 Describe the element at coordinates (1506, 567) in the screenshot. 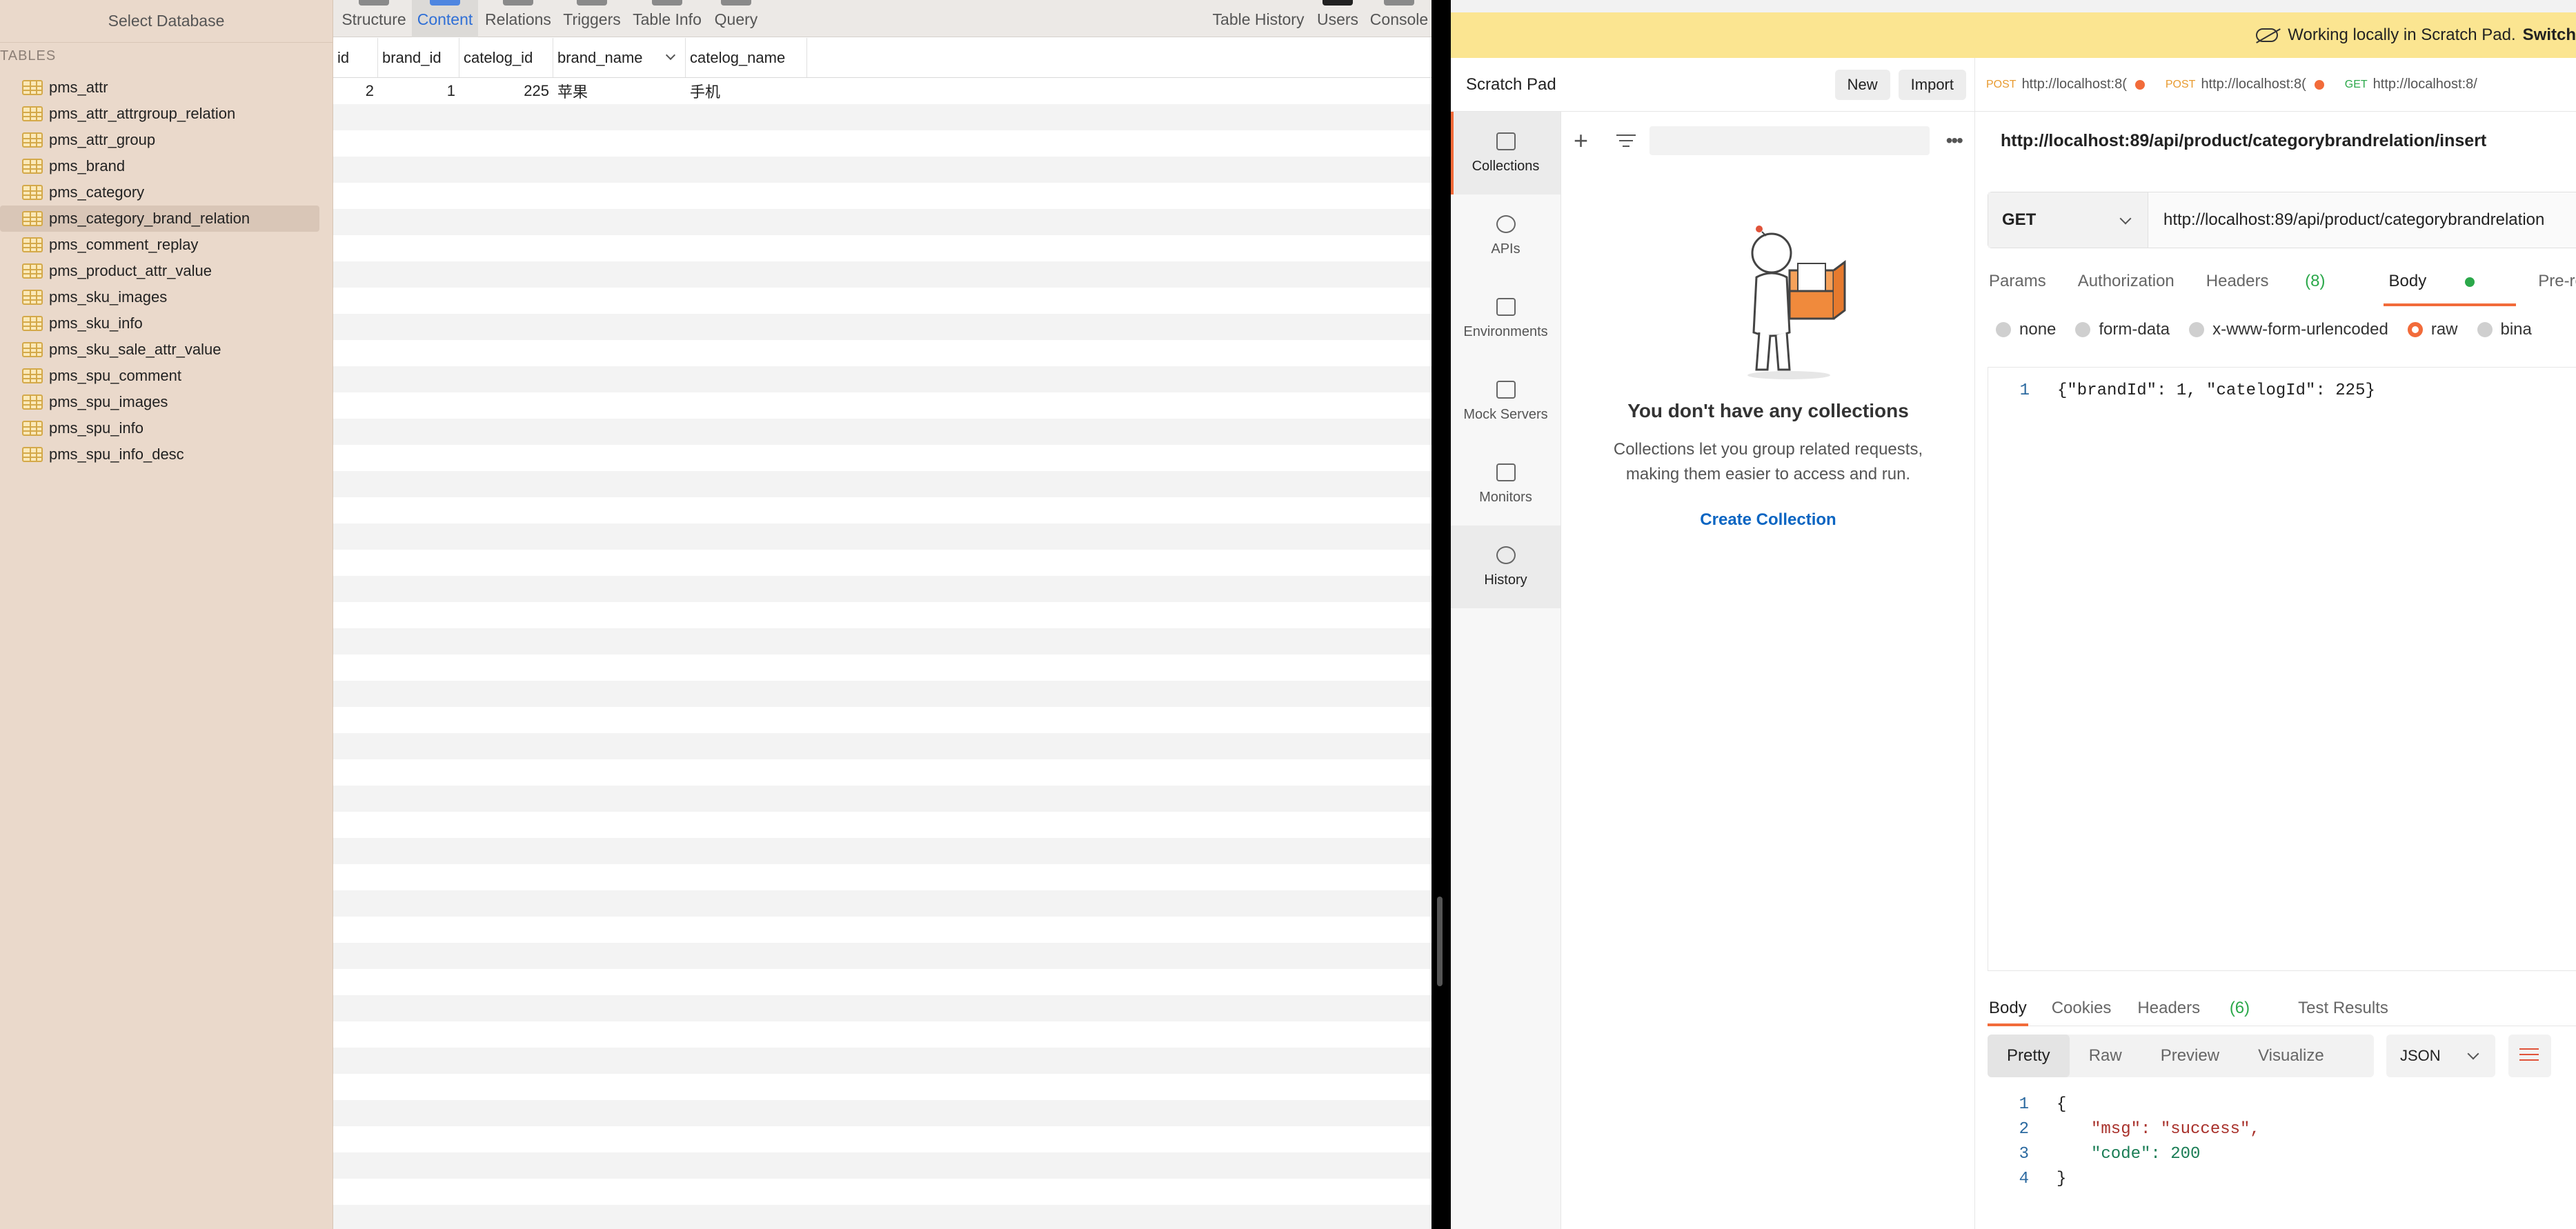

I see `nav-history: History` at that location.